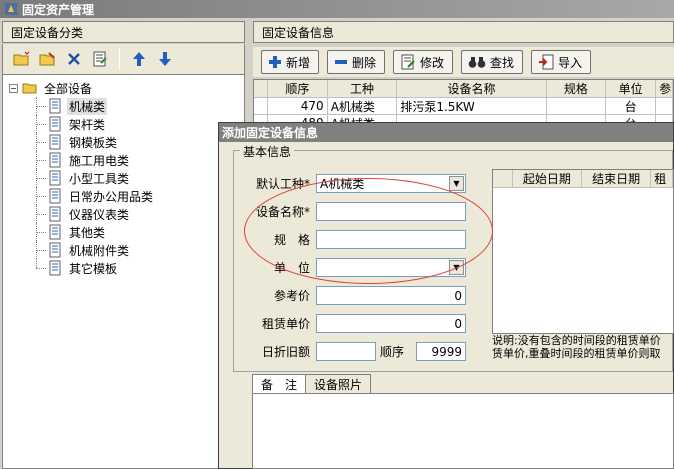 This screenshot has height=469, width=674. I want to click on tree-item-label: 日常办公用品类, so click(111, 196).